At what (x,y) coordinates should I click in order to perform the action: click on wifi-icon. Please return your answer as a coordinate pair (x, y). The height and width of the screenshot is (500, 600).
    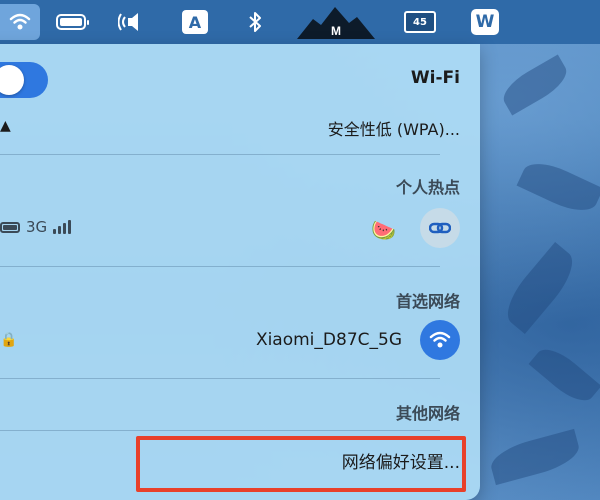
    Looking at the image, I should click on (20, 21).